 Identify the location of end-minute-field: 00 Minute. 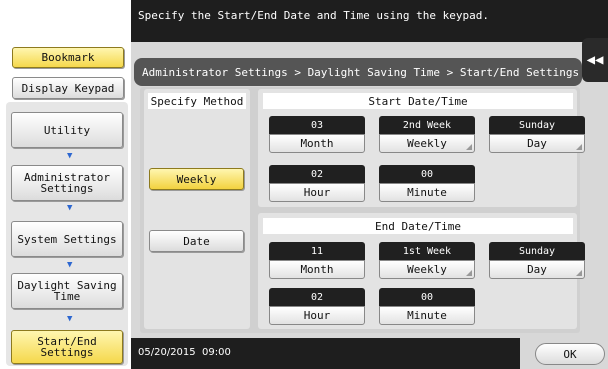
(427, 306).